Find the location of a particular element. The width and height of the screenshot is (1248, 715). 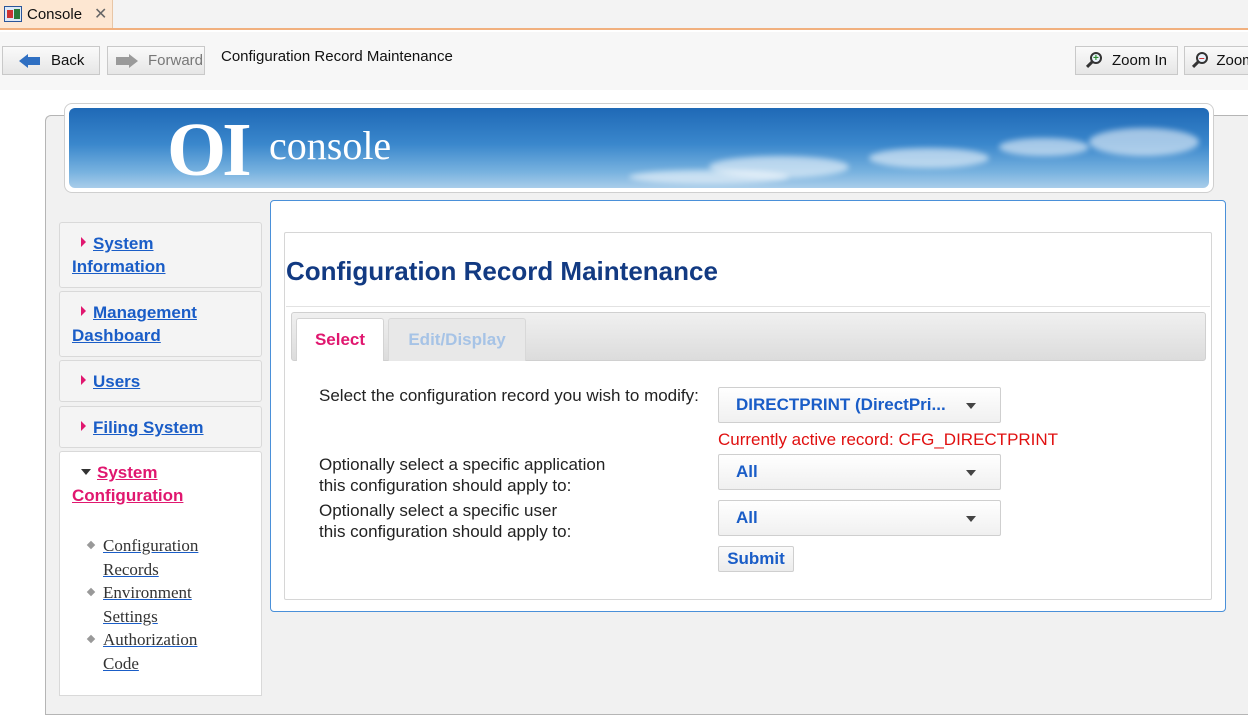

zoom-in-button: + Zoom In is located at coordinates (1126, 60).